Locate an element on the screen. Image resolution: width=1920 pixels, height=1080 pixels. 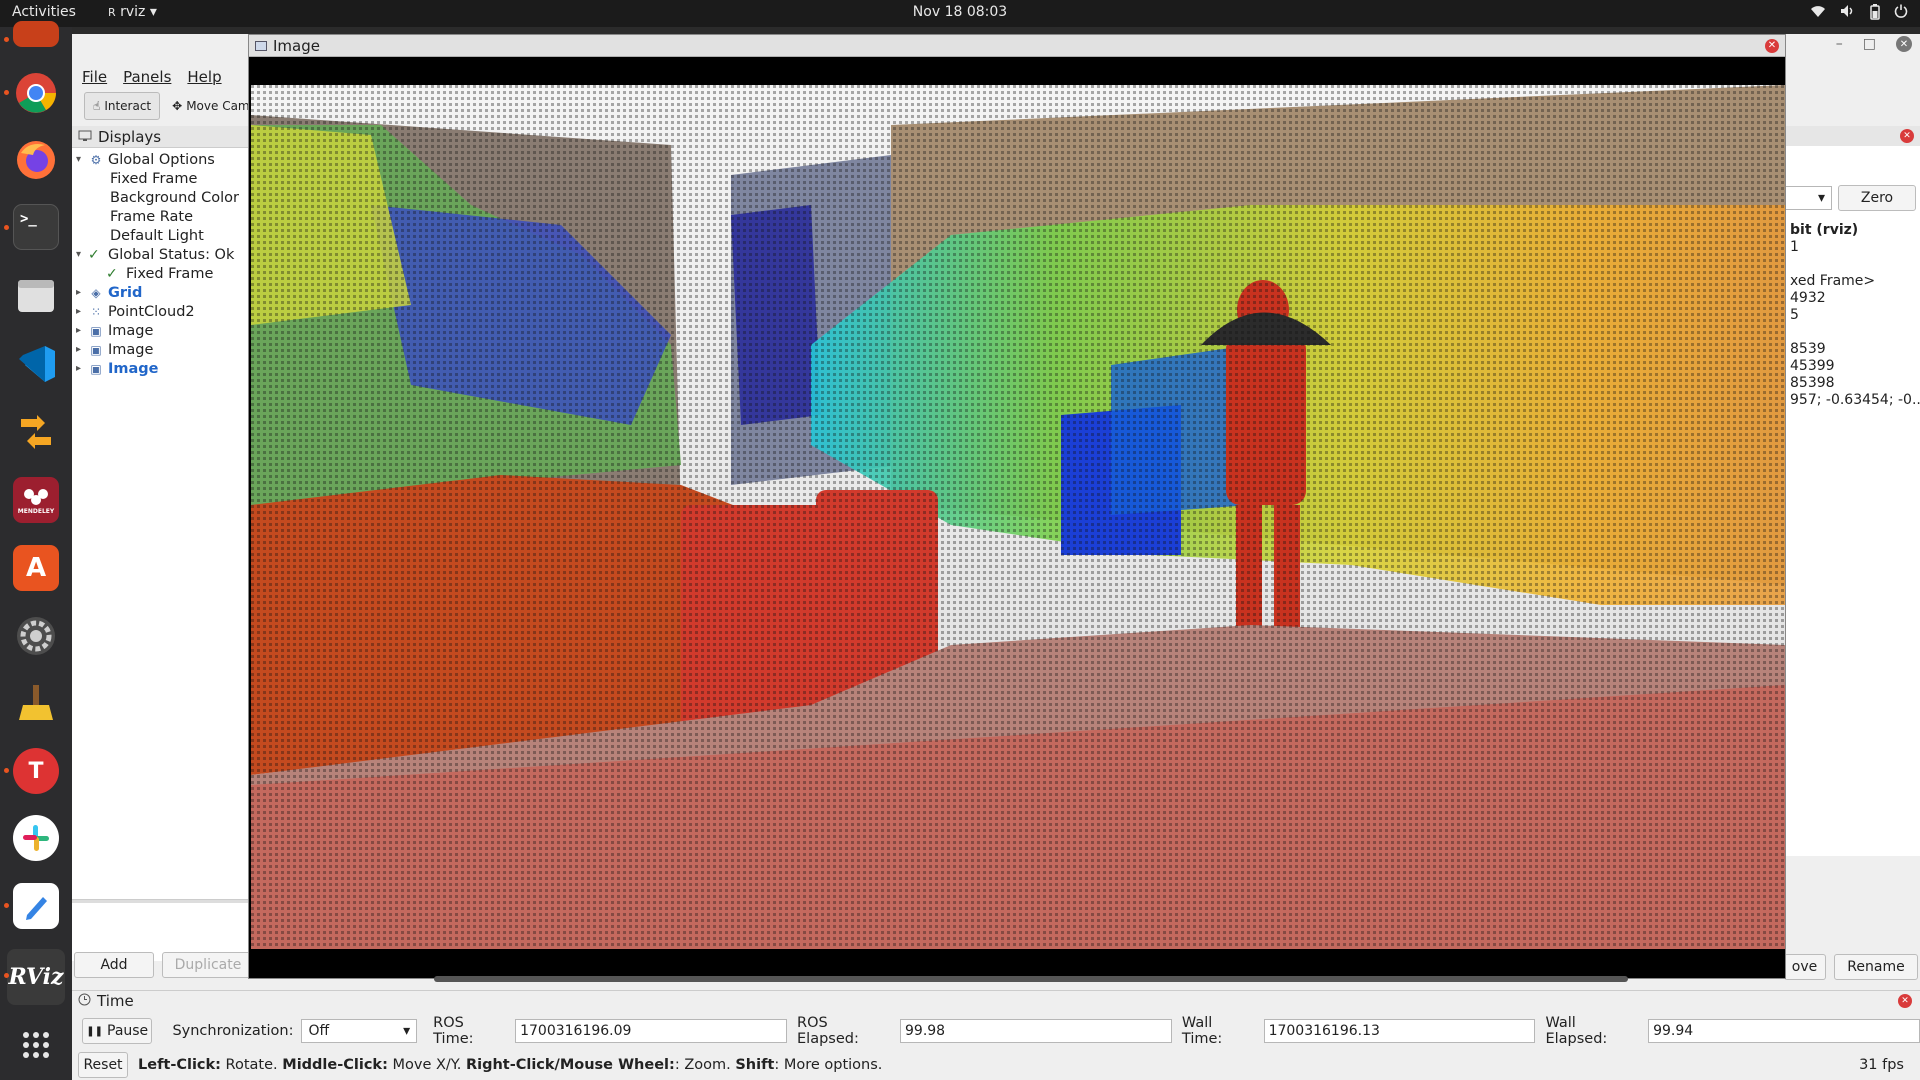
view-property-text: 45399 is located at coordinates (1812, 366).